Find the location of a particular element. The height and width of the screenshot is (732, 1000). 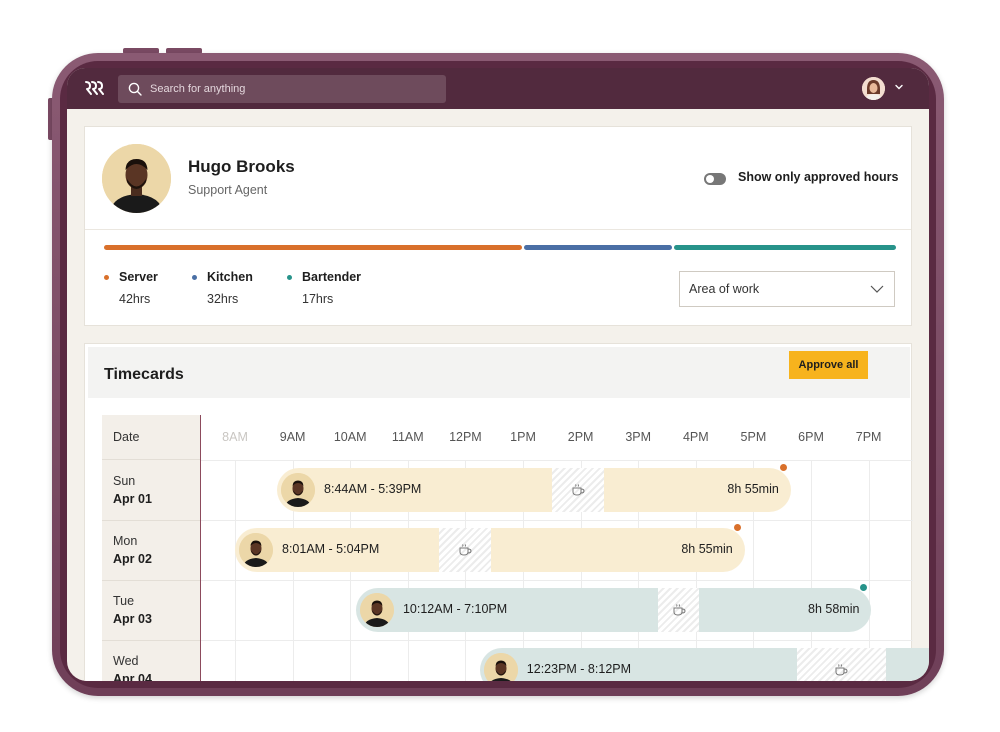

hour-label: 11AM is located at coordinates (407, 437).